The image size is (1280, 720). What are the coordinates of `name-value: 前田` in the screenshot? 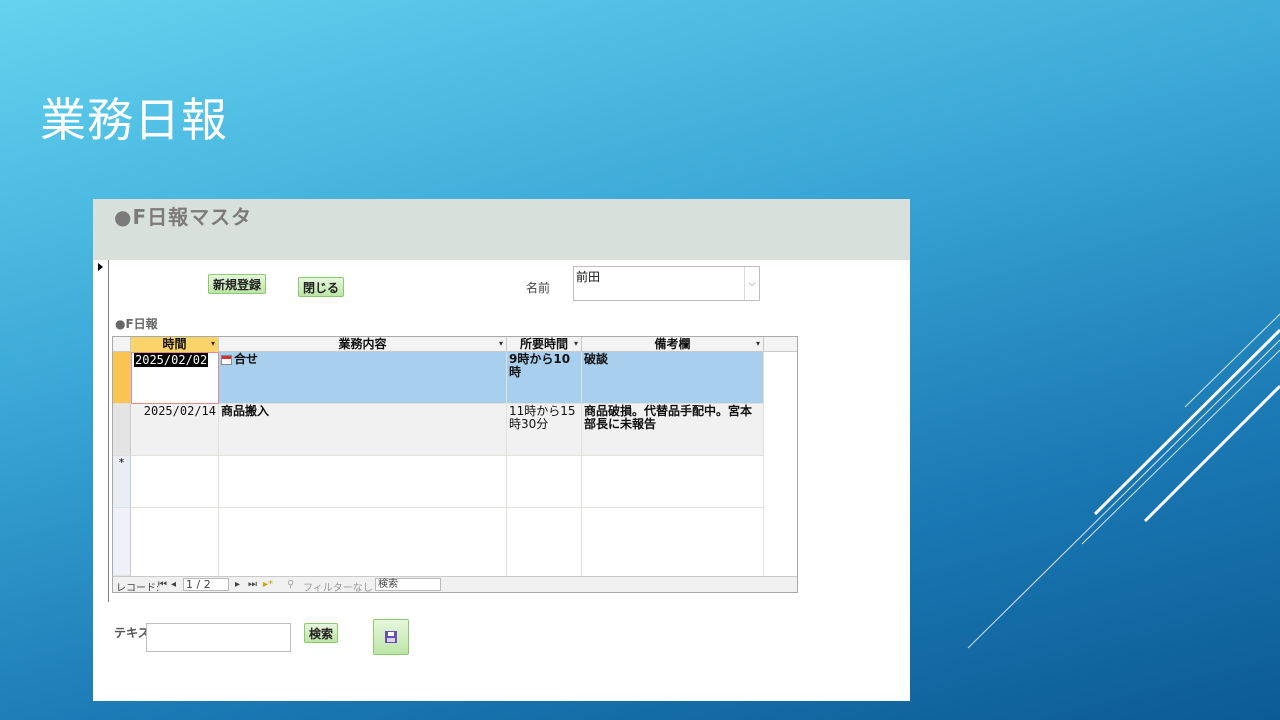 It's located at (588, 277).